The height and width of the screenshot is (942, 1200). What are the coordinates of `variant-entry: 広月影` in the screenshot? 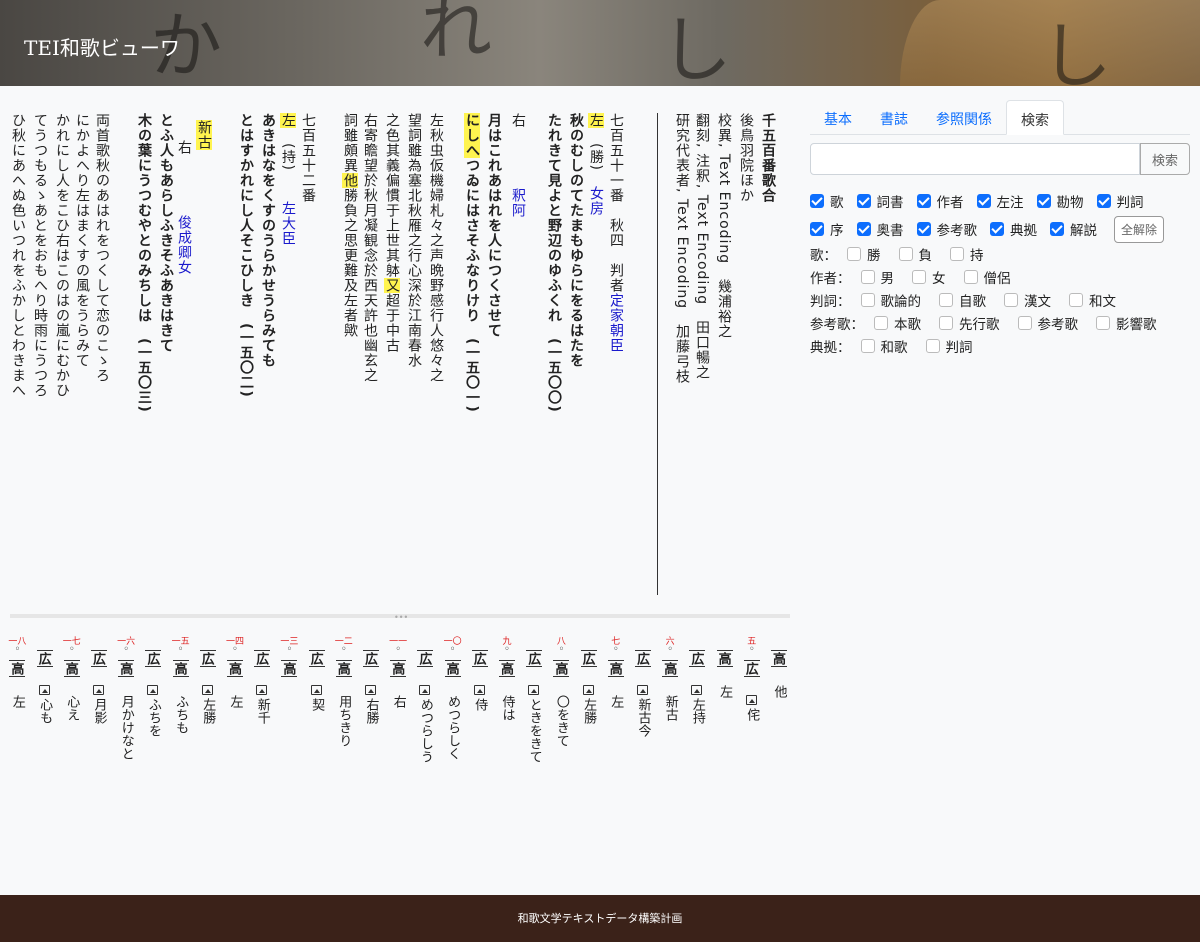 It's located at (99, 679).